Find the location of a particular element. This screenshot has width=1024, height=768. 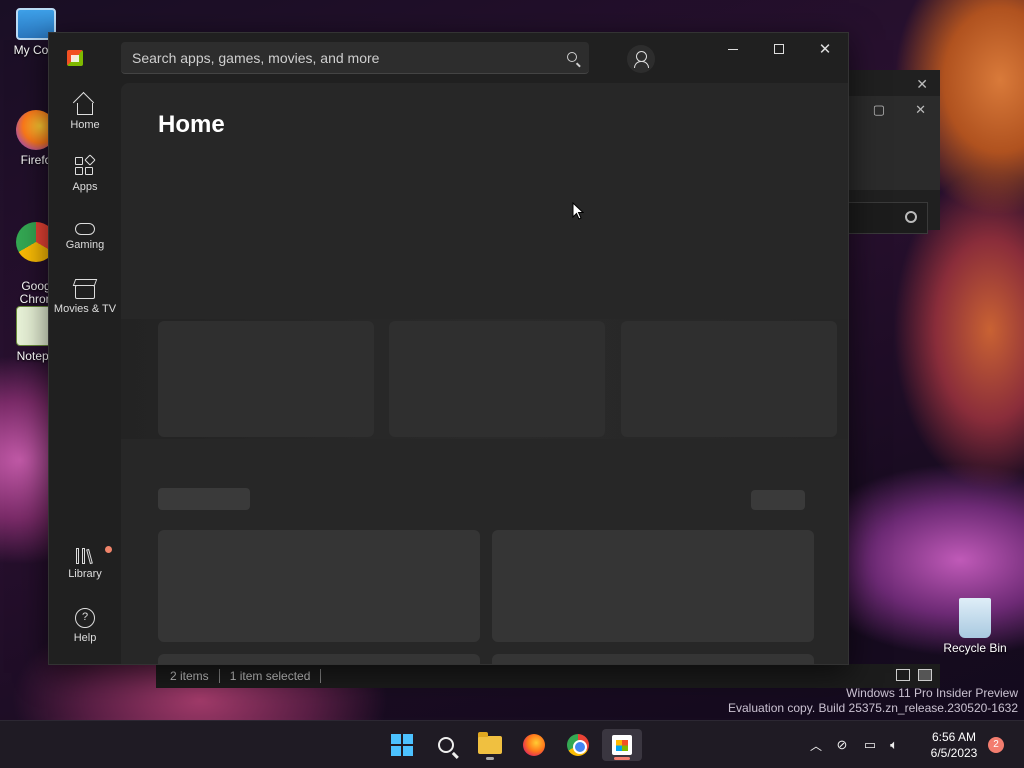

section-title-placeholder is located at coordinates (204, 499).